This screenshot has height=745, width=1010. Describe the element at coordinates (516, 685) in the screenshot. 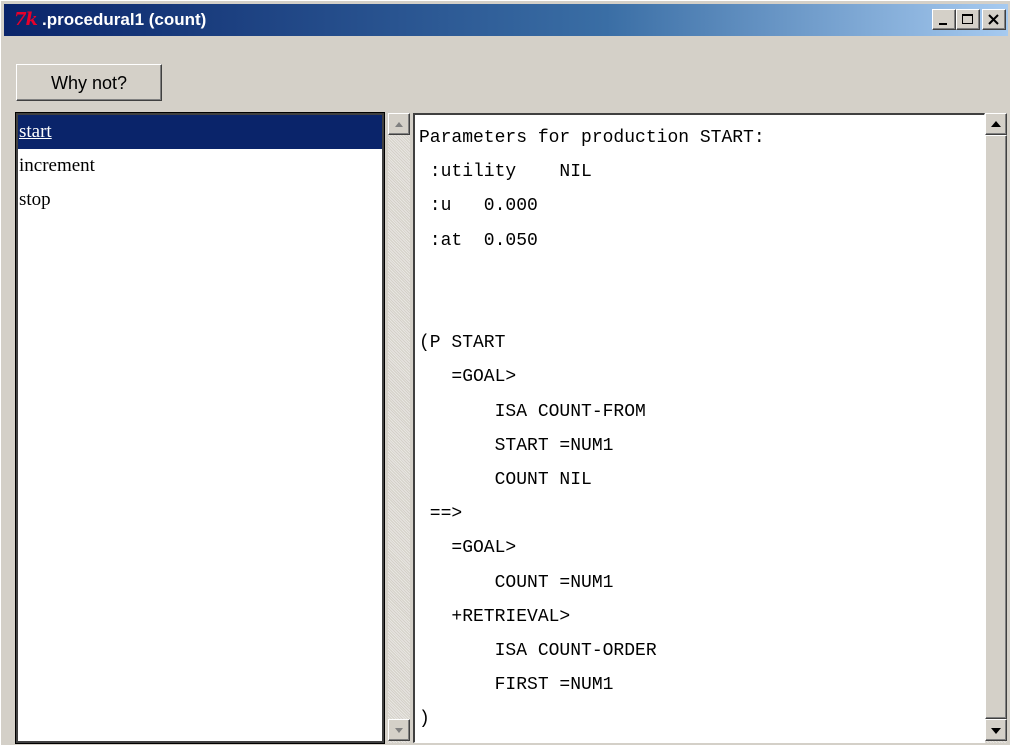

I see `code-line: FIRST =NUM1` at that location.